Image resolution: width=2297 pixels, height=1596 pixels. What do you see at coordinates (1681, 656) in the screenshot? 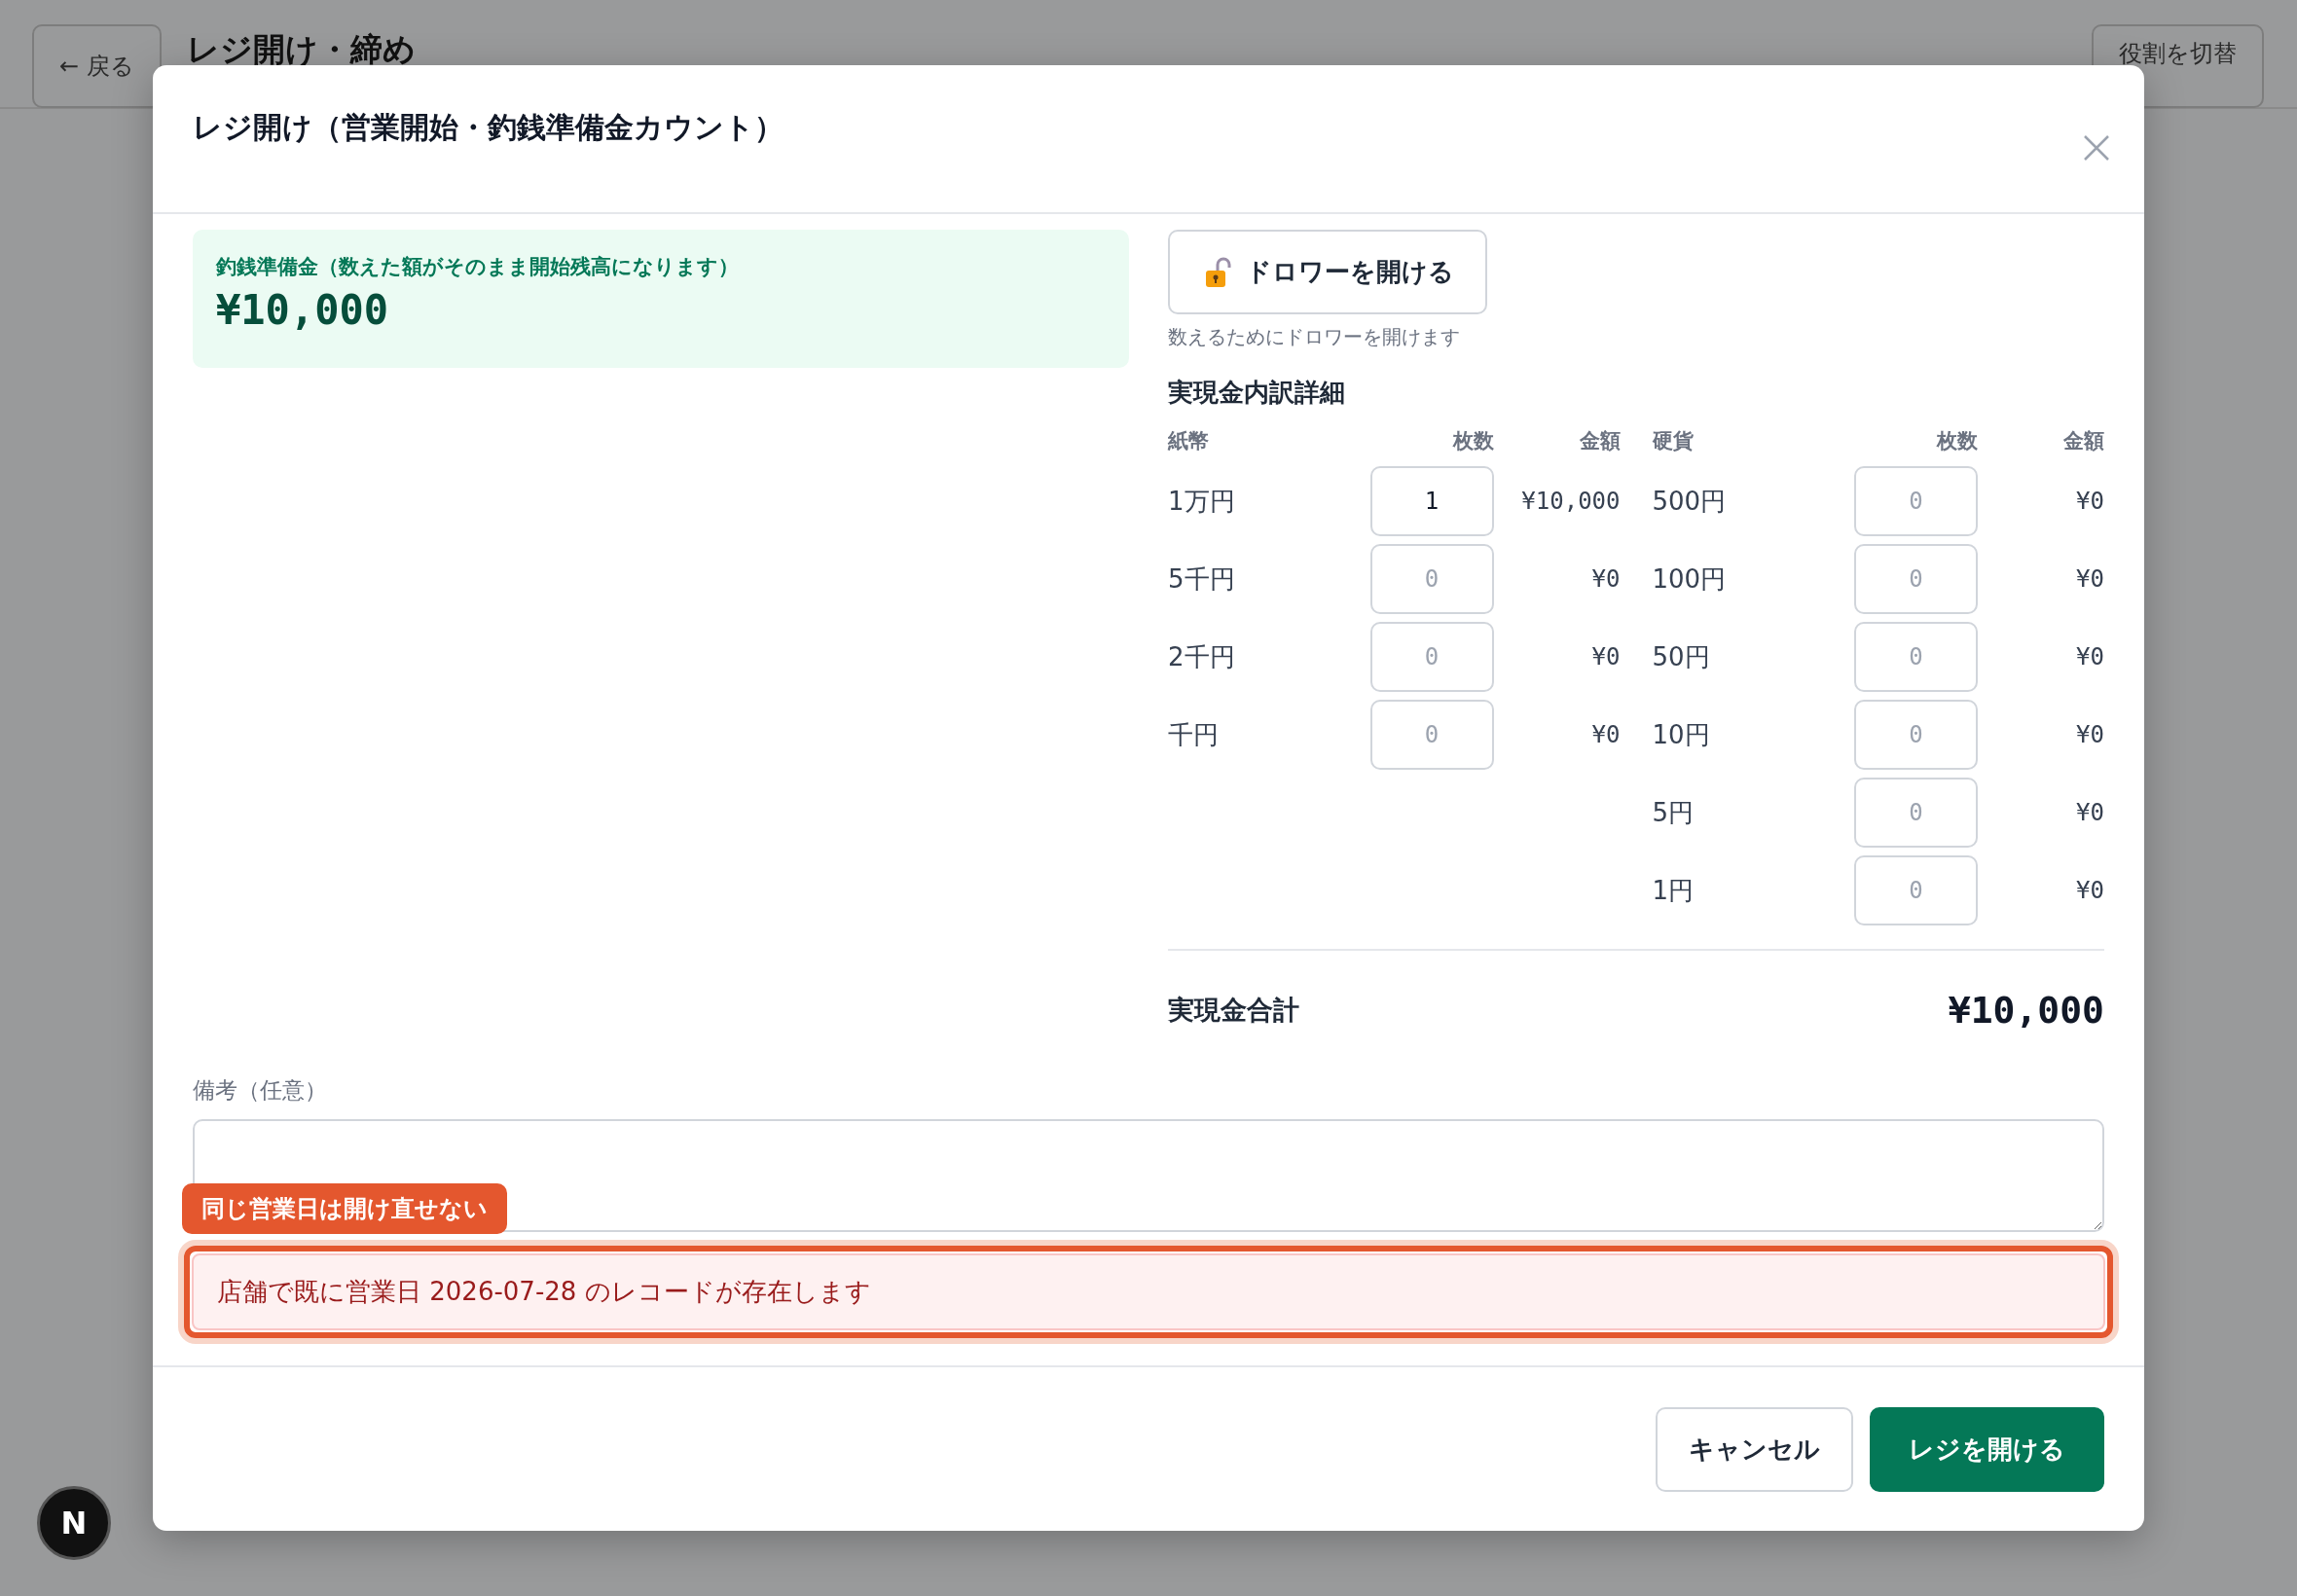
I see `denomination-label: 50円` at bounding box center [1681, 656].